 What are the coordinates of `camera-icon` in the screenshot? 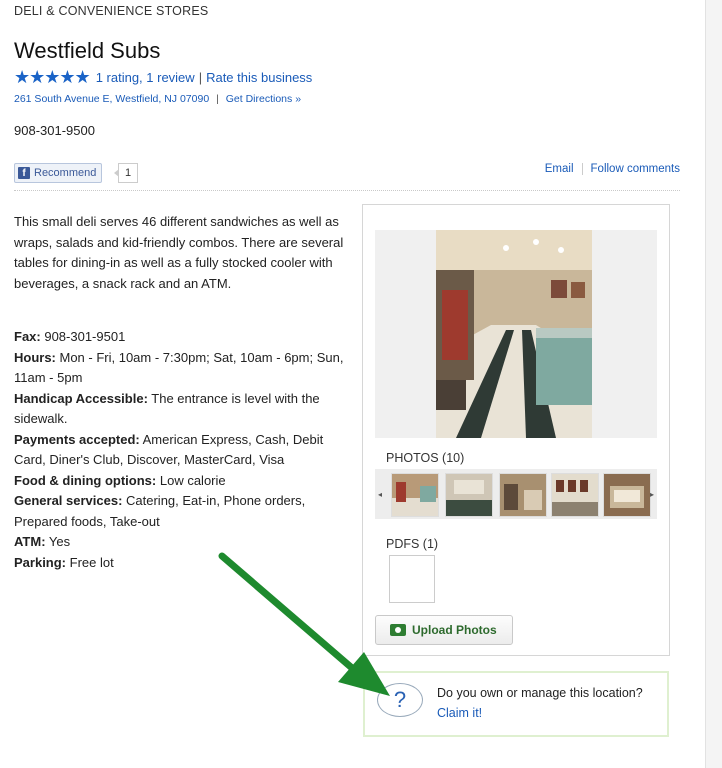 It's located at (398, 630).